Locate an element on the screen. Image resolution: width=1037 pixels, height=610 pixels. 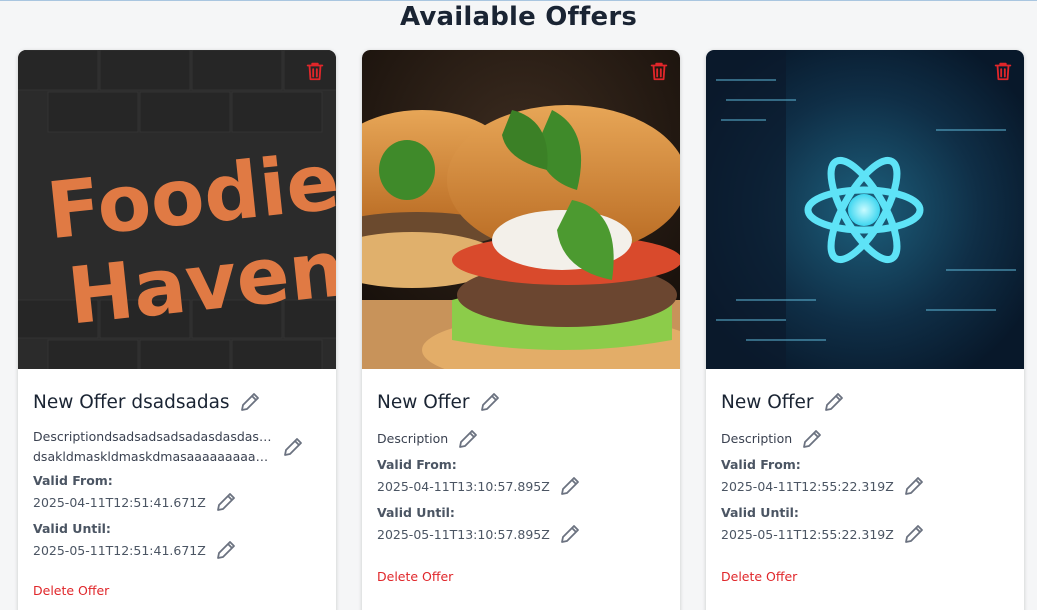
top-divider is located at coordinates (518, 0).